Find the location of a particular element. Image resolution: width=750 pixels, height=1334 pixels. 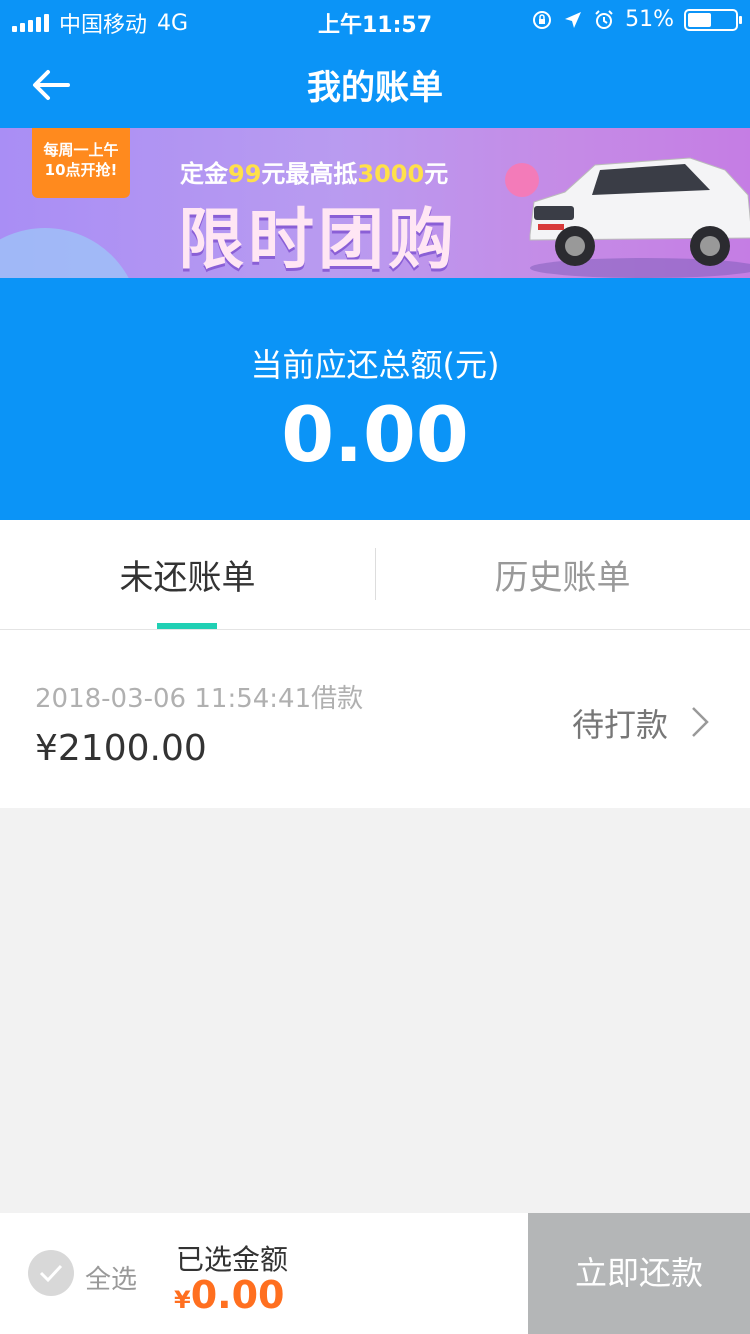

promo-max: 3000 is located at coordinates (391, 174).